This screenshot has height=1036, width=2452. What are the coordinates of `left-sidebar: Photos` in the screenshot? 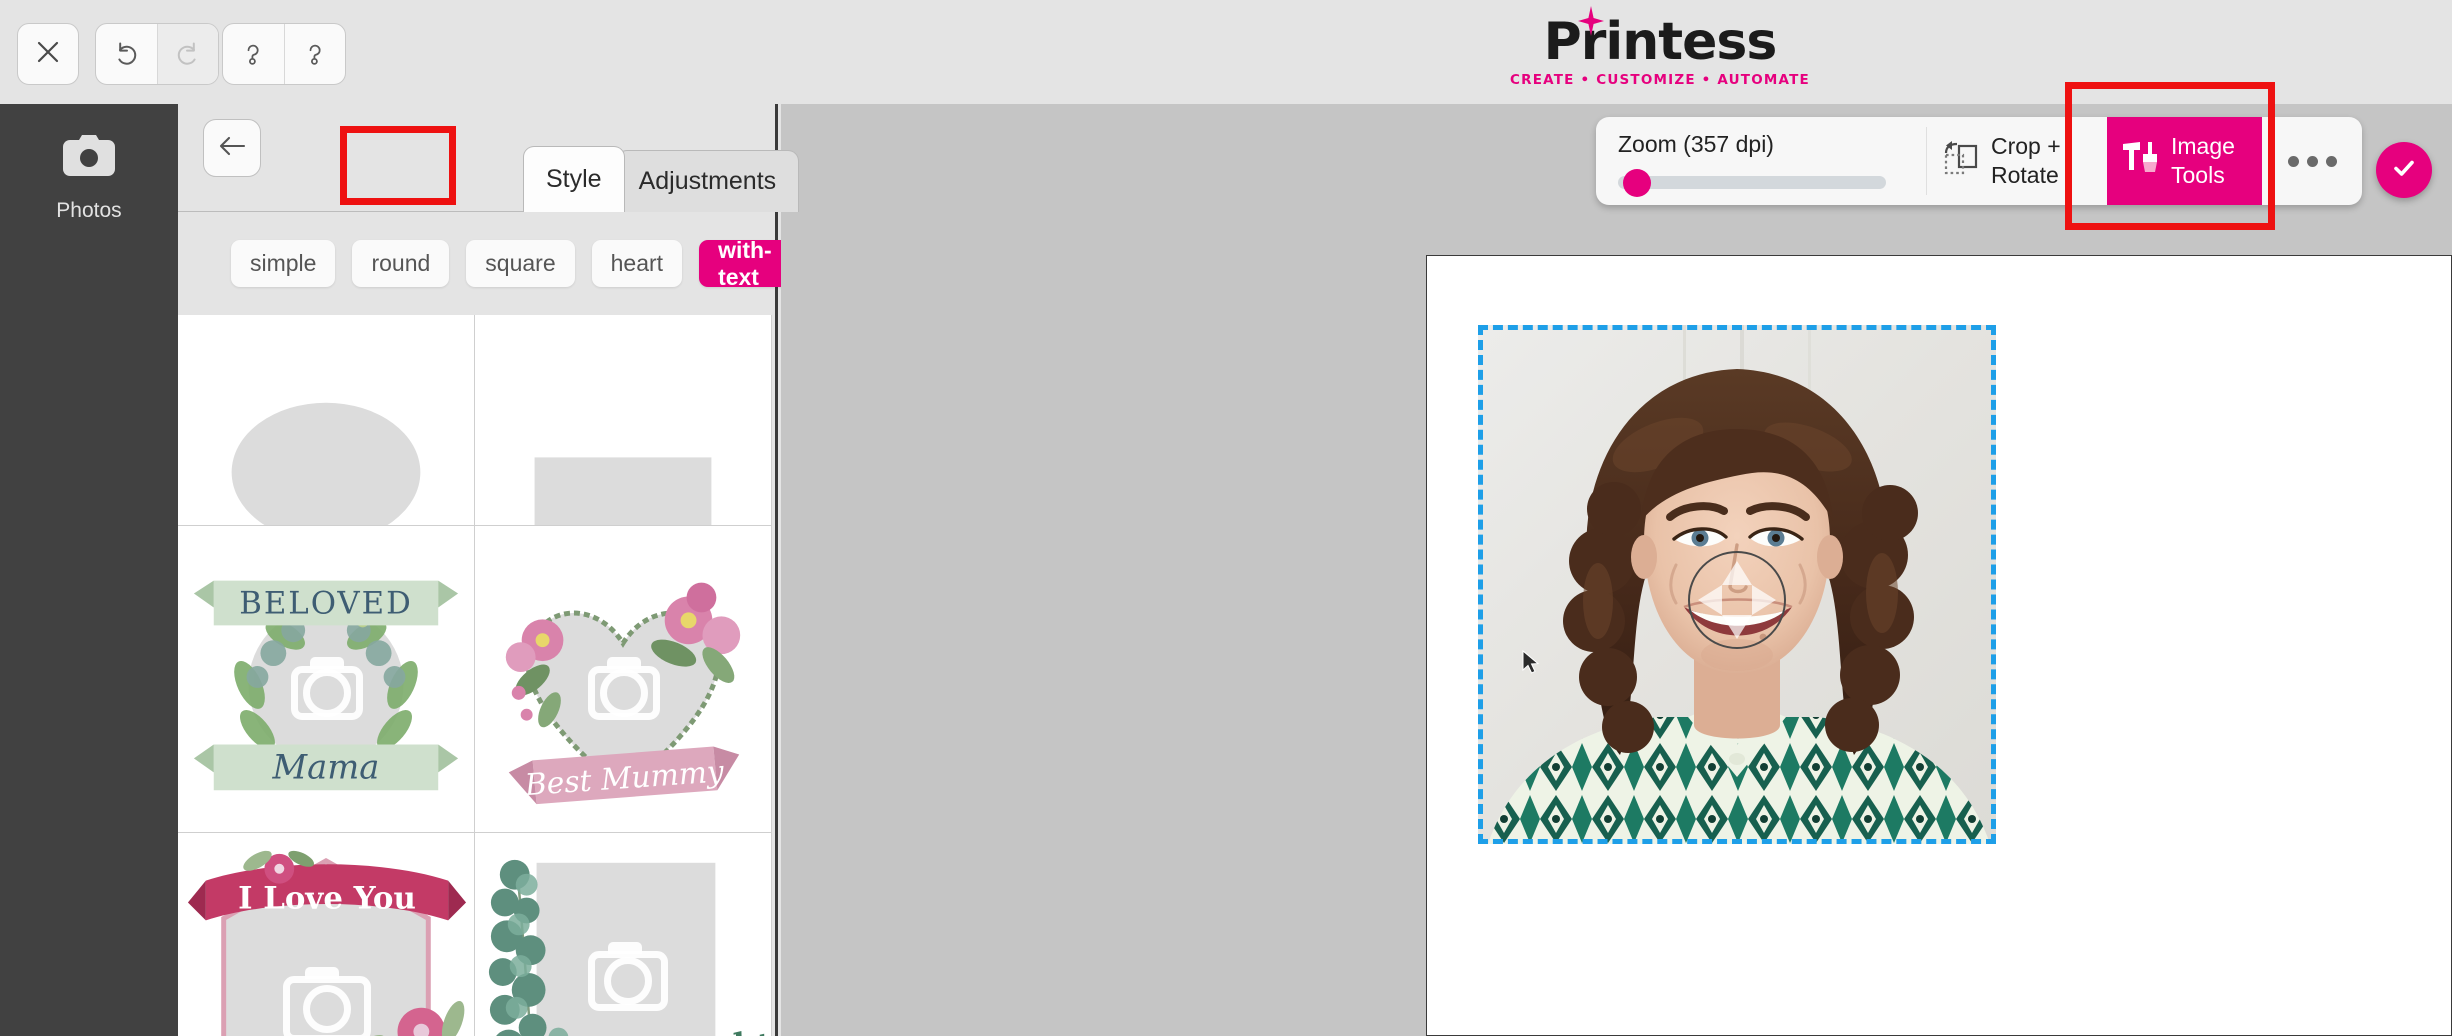 It's located at (89, 570).